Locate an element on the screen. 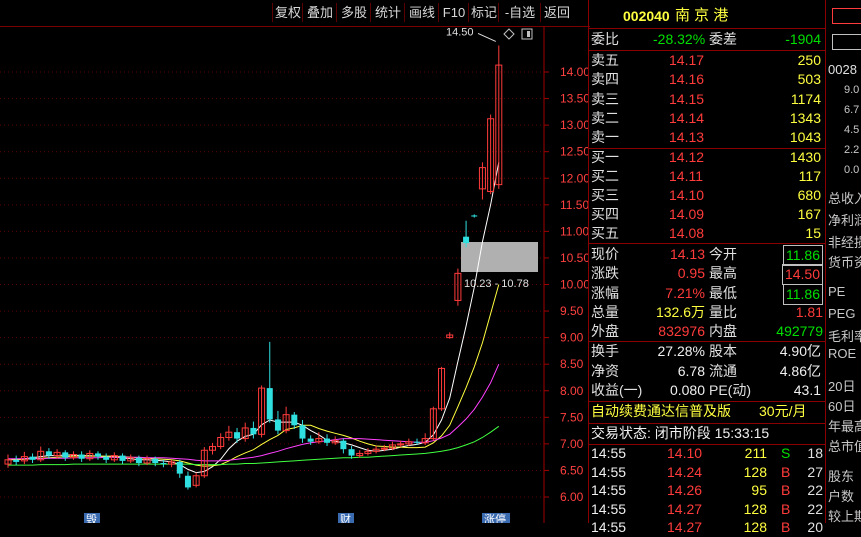  bid-volume: 15 is located at coordinates (813, 233).